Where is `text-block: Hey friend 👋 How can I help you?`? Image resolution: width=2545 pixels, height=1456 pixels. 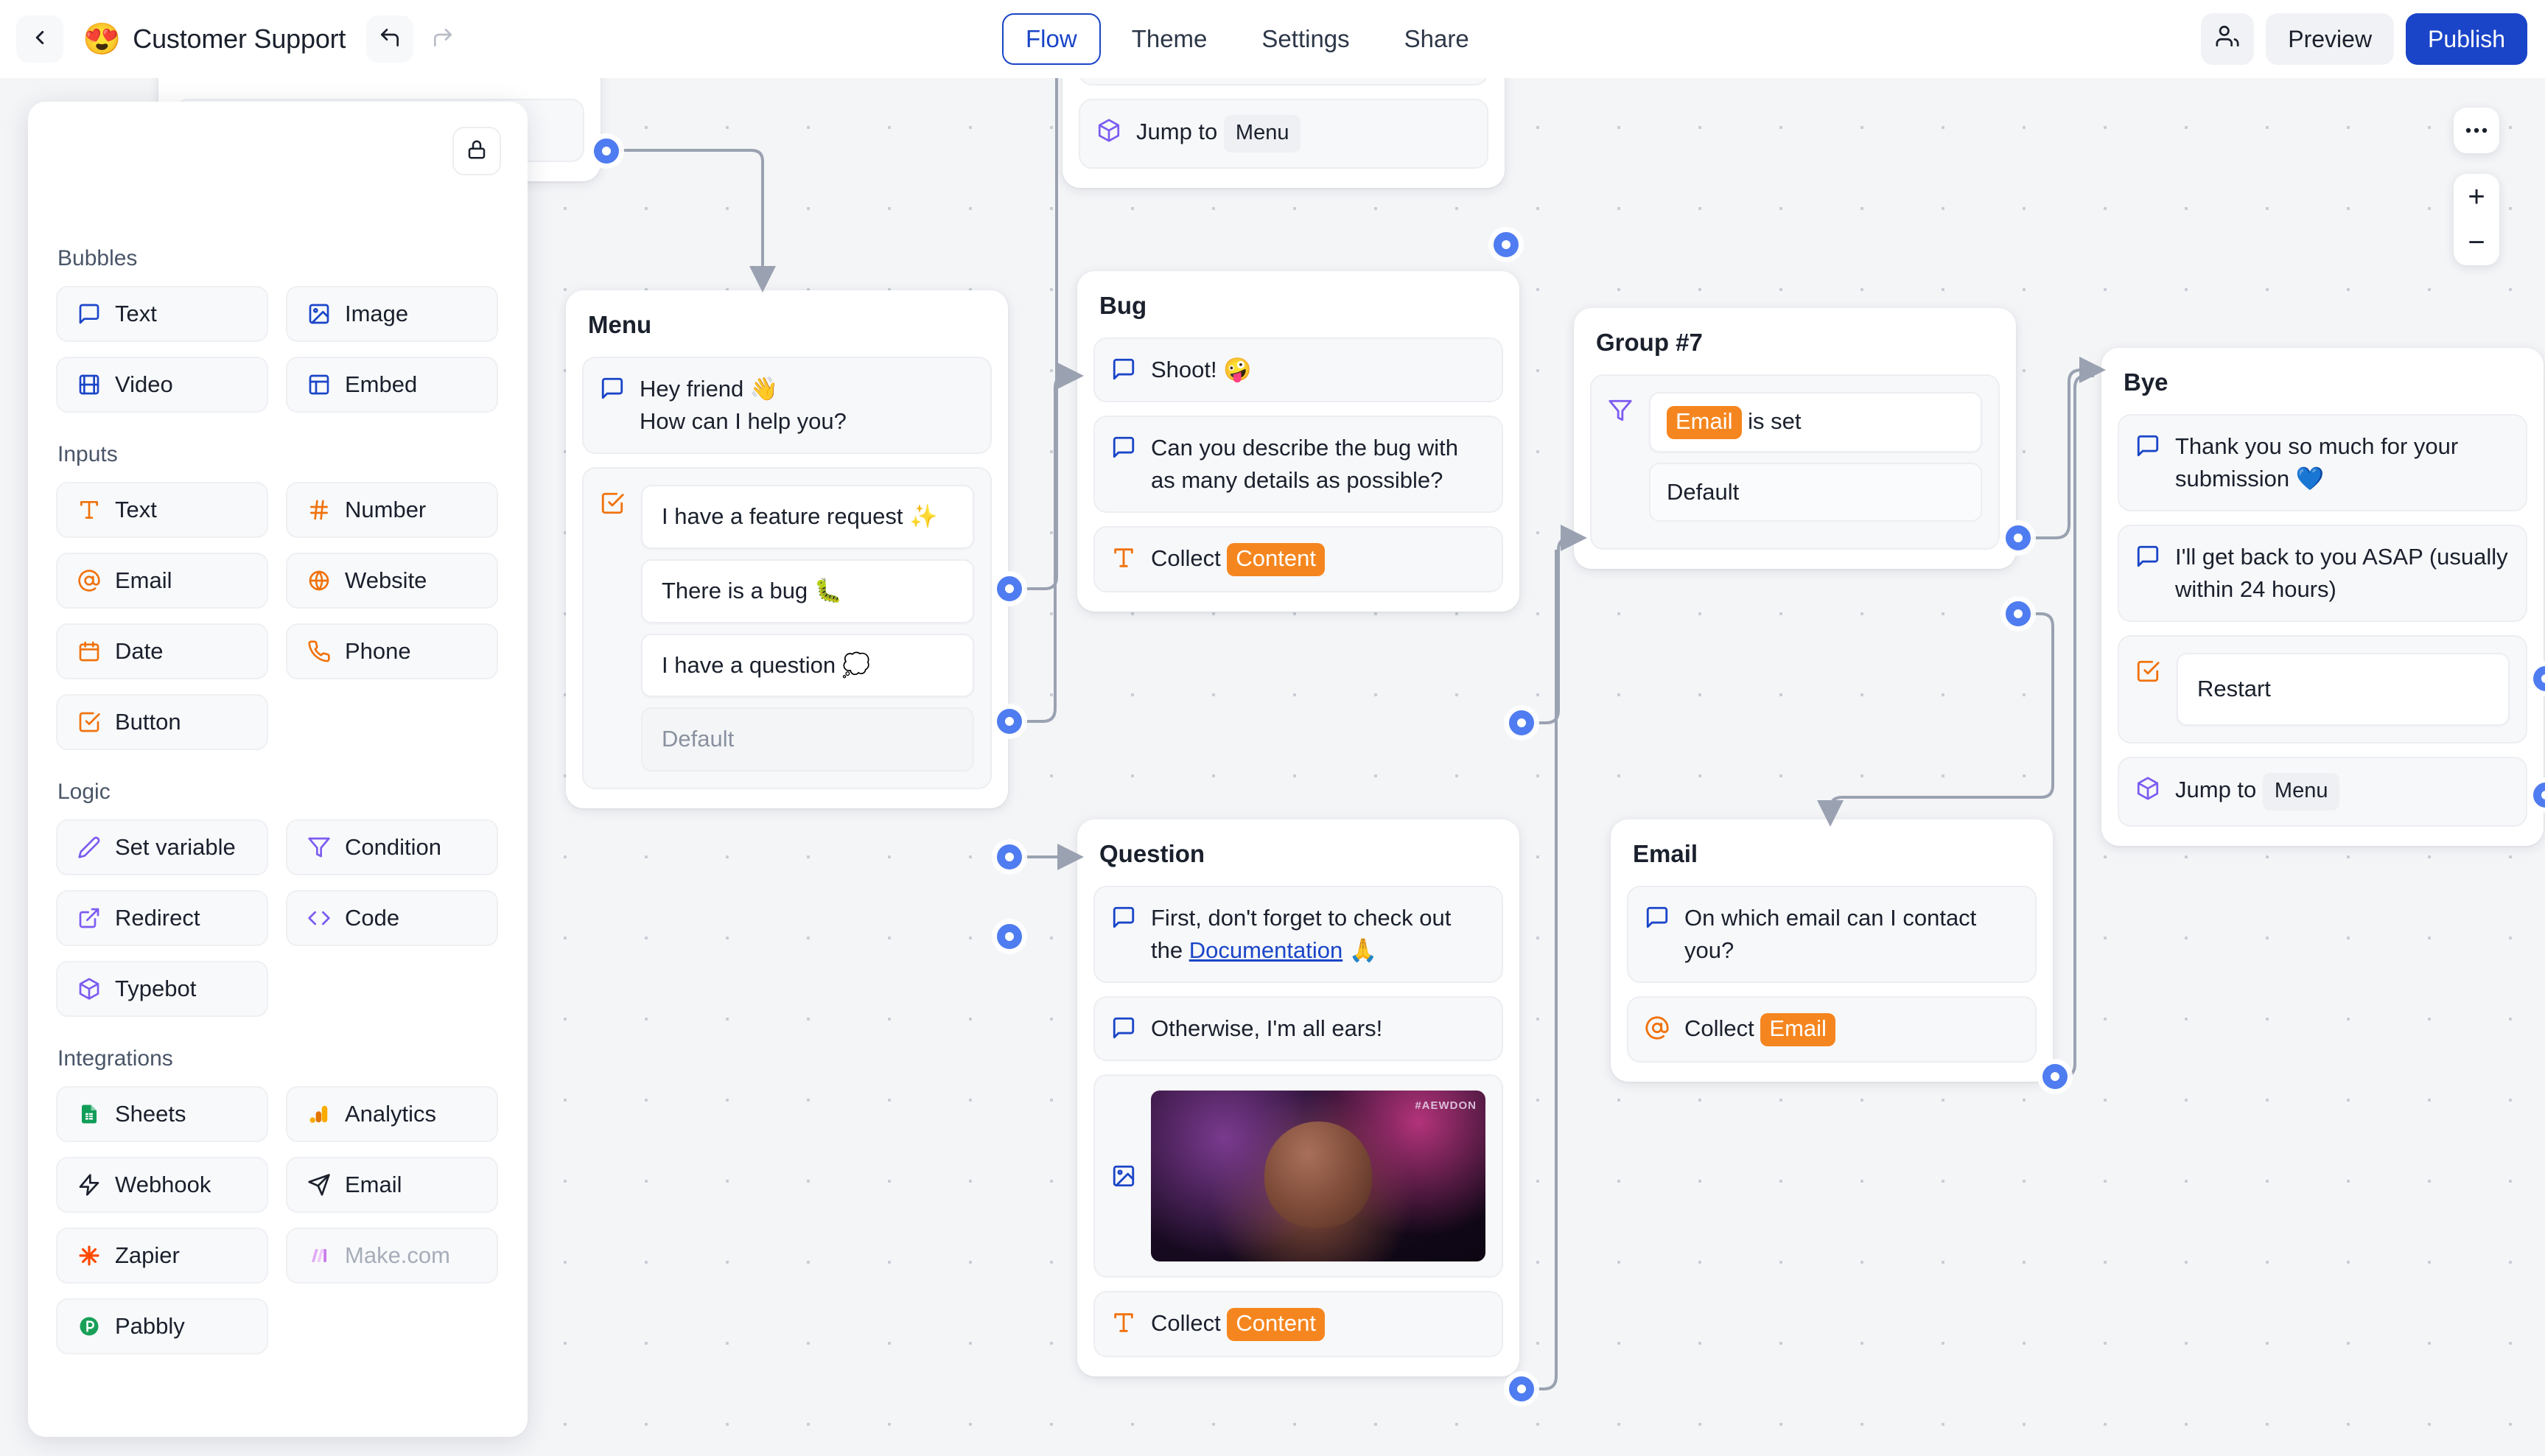
text-block: Hey friend 👋 How can I help you? is located at coordinates (787, 406).